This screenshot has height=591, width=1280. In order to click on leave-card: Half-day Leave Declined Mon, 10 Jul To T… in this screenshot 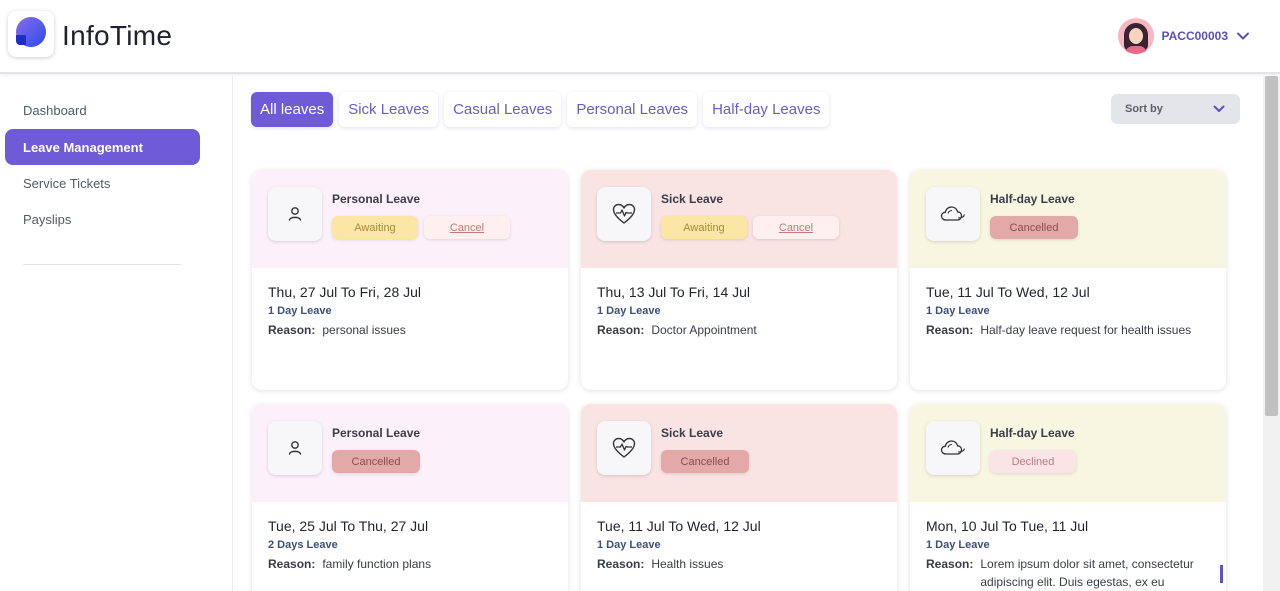, I will do `click(1068, 497)`.